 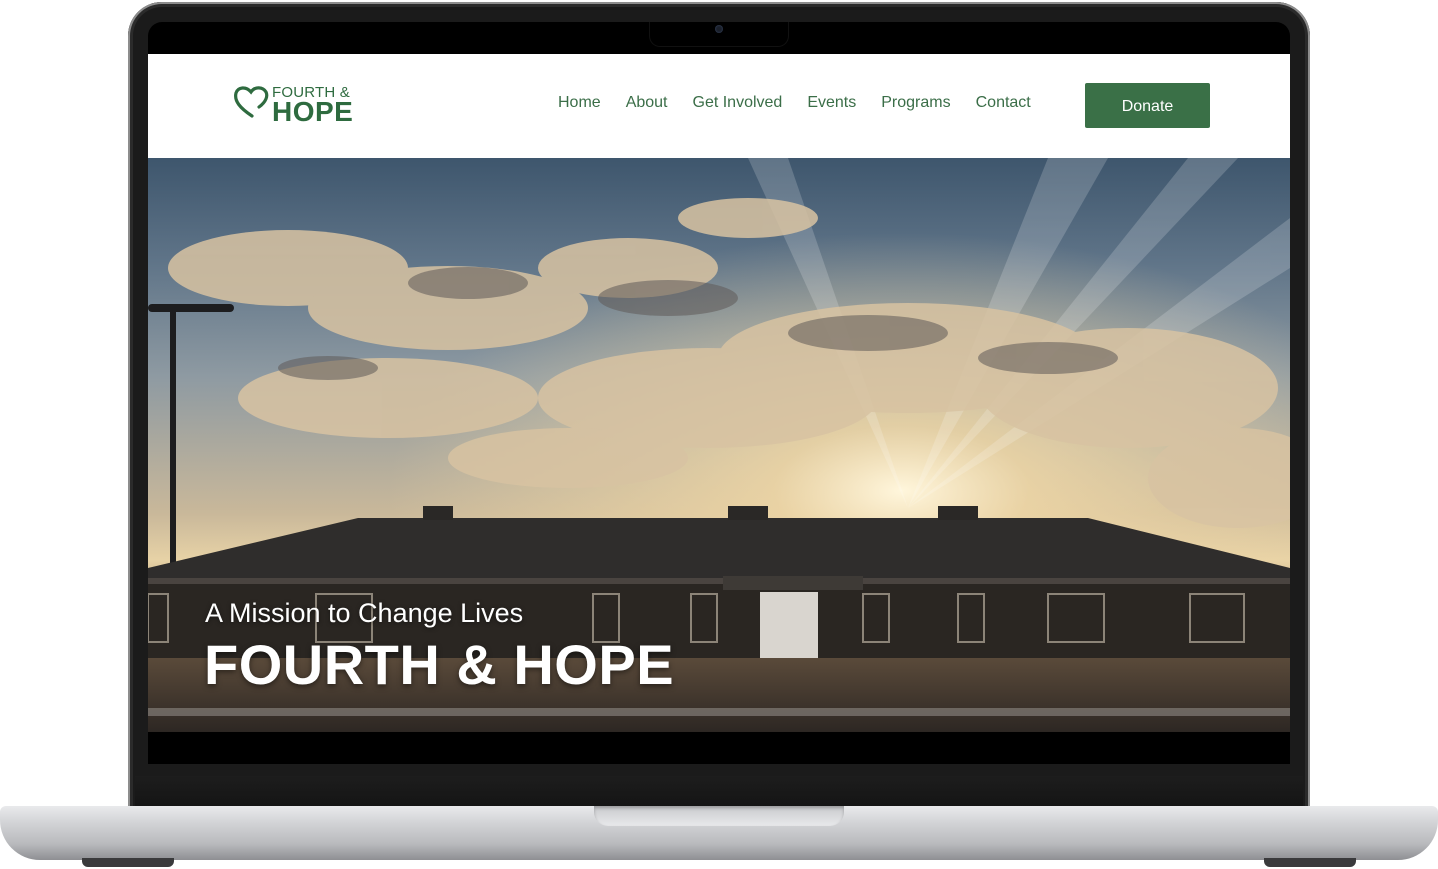 What do you see at coordinates (251, 102) in the screenshot?
I see `heart-logo-icon` at bounding box center [251, 102].